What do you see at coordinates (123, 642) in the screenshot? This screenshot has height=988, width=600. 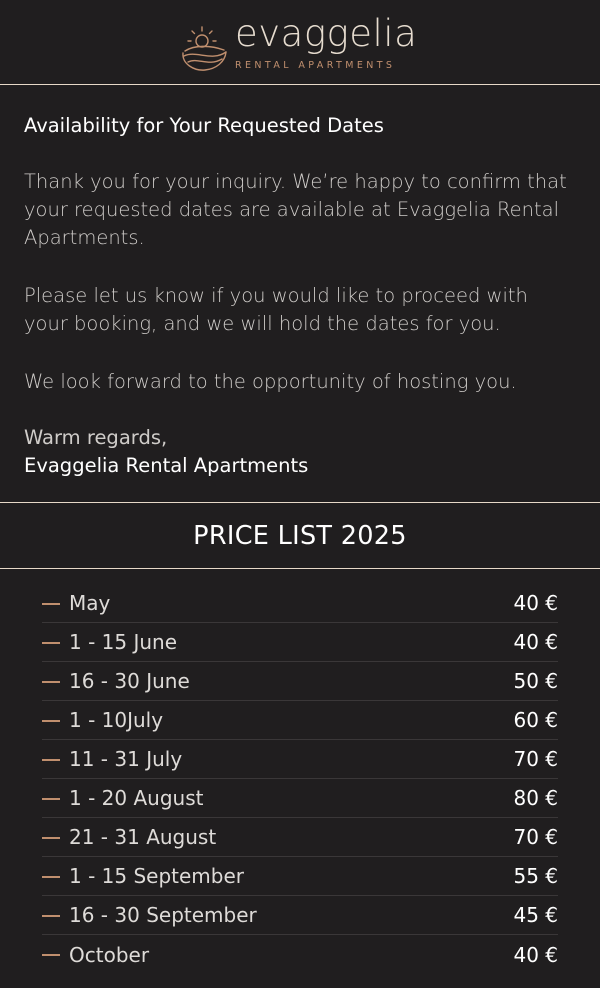 I see `price-period: 1 - 15 June` at bounding box center [123, 642].